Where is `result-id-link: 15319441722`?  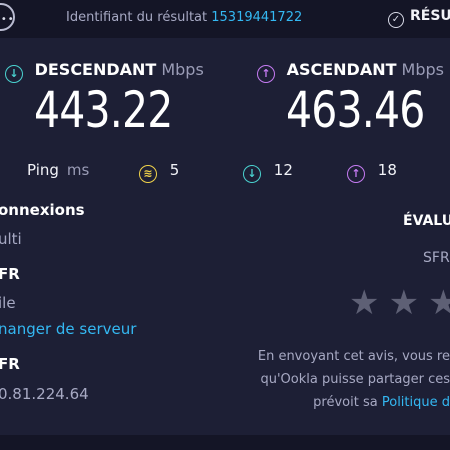 result-id-link: 15319441722 is located at coordinates (256, 17).